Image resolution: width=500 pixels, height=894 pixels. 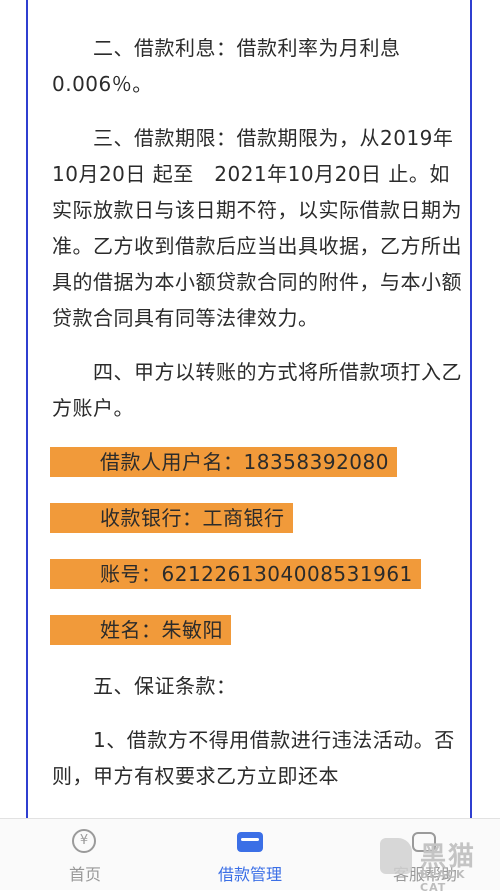 I want to click on highlight-bank: 收款银行：工商银行, so click(x=171, y=518).